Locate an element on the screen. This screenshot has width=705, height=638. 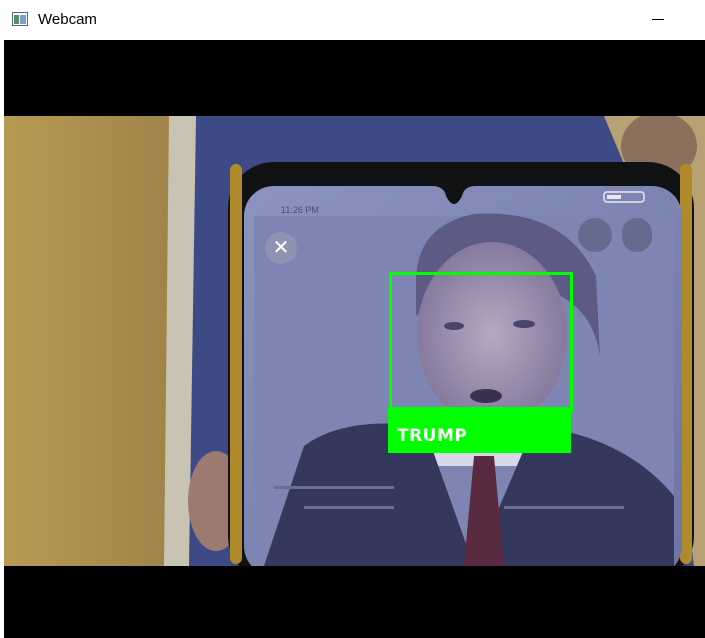
face-detection-box is located at coordinates (481, 342).